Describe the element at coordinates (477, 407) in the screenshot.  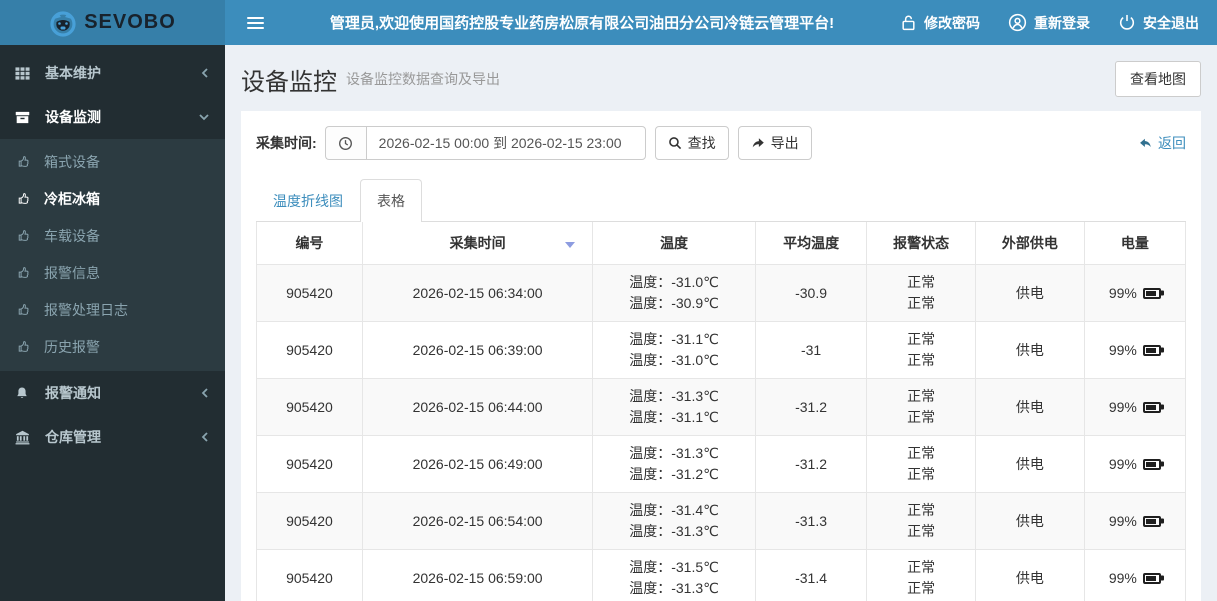
I see `collect-time-cell: 2026-02-15 06:44:00` at that location.